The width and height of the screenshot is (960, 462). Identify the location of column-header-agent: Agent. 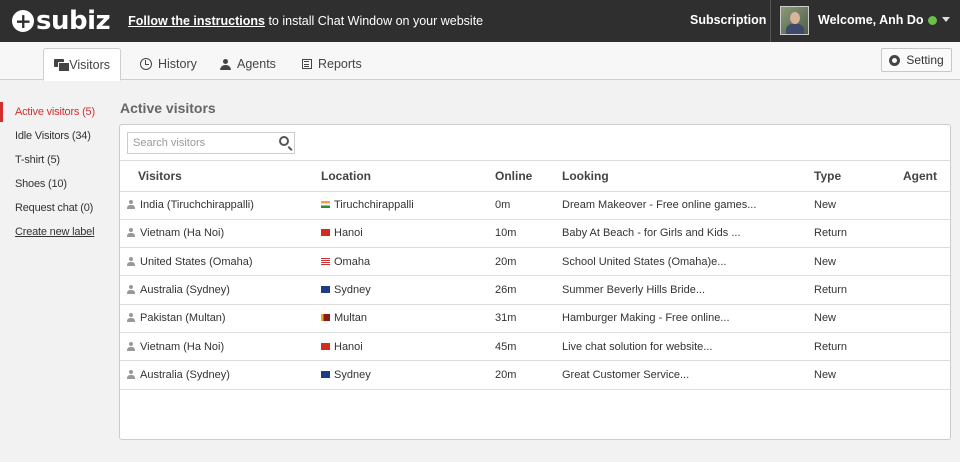
(918, 176).